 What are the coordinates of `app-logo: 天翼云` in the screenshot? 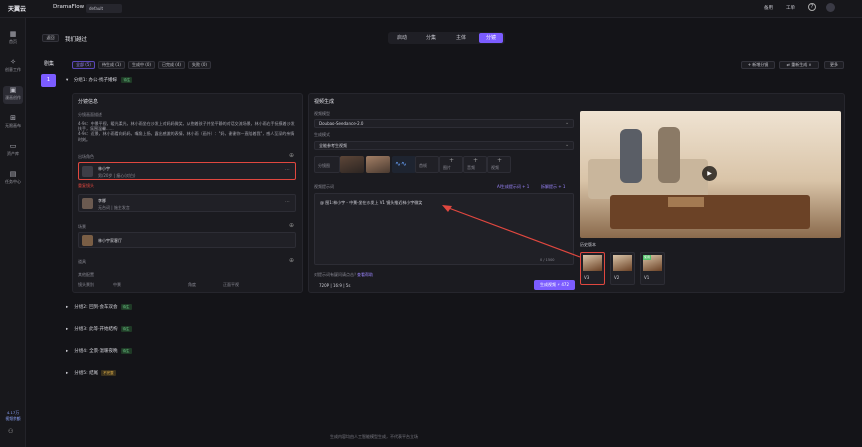 It's located at (17, 8).